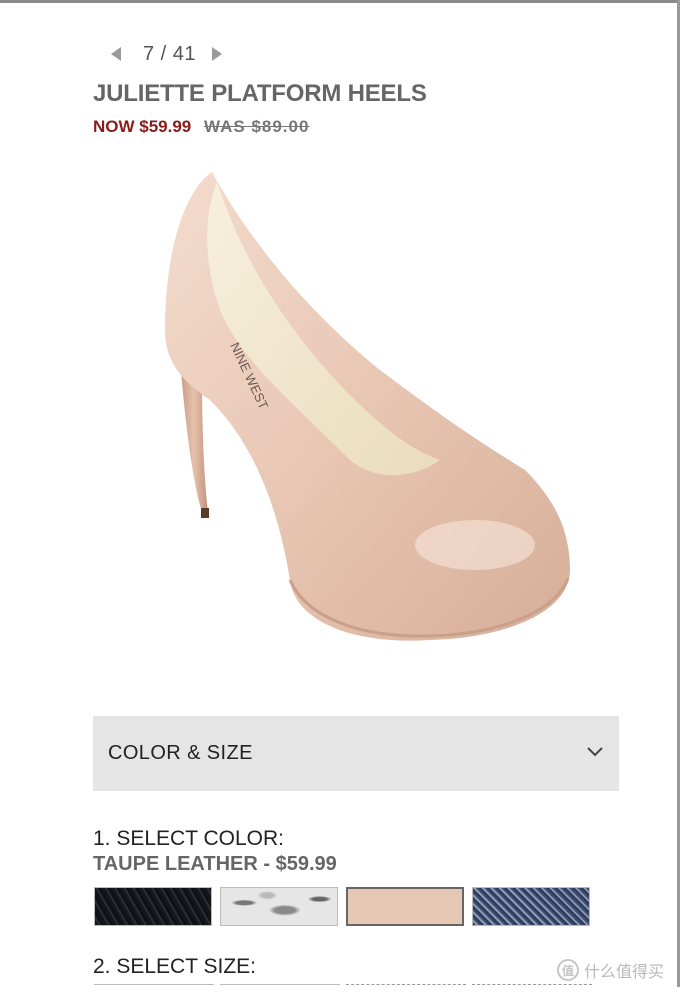 The height and width of the screenshot is (995, 680). I want to click on color-swatches, so click(346, 906).